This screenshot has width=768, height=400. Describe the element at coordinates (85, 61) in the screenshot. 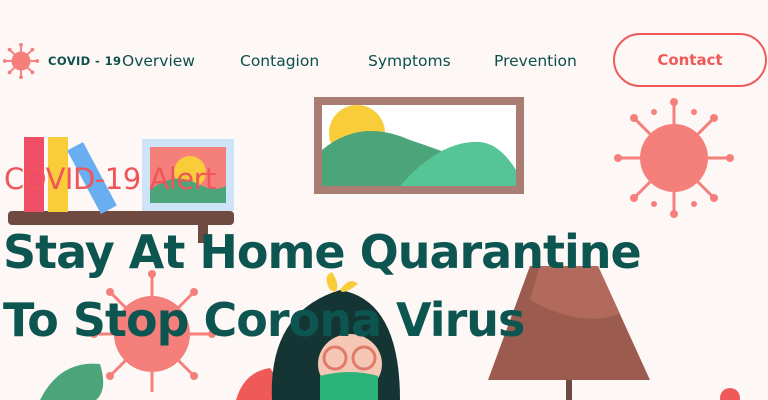

I see `brand-name: COVID - 19` at that location.